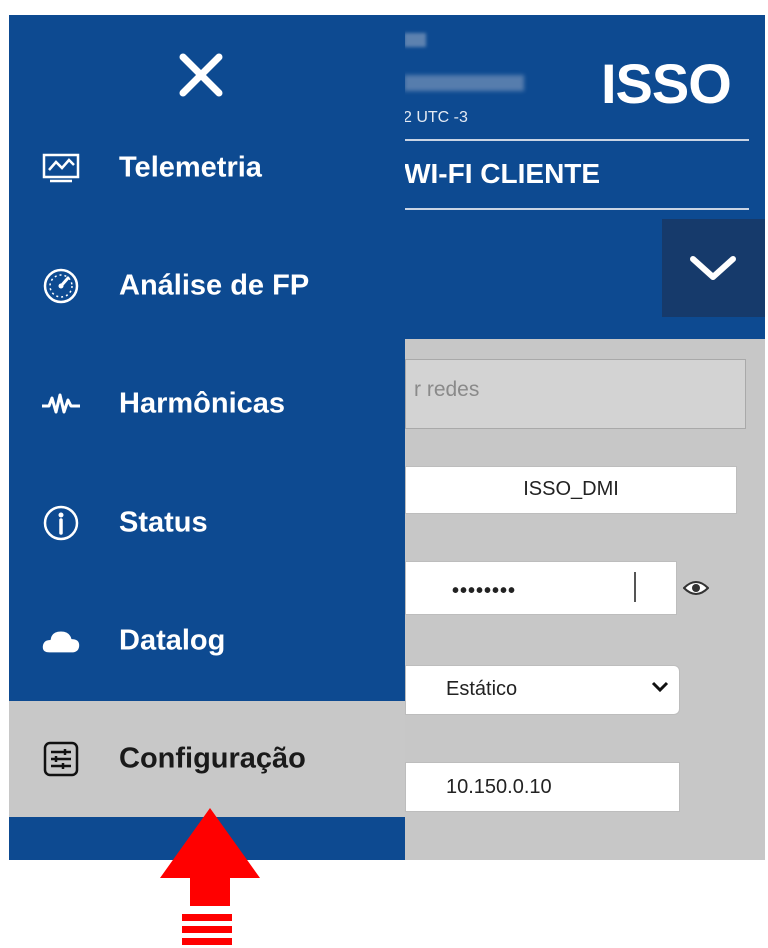 The height and width of the screenshot is (948, 768). What do you see at coordinates (61, 168) in the screenshot?
I see `monitor-chart-icon` at bounding box center [61, 168].